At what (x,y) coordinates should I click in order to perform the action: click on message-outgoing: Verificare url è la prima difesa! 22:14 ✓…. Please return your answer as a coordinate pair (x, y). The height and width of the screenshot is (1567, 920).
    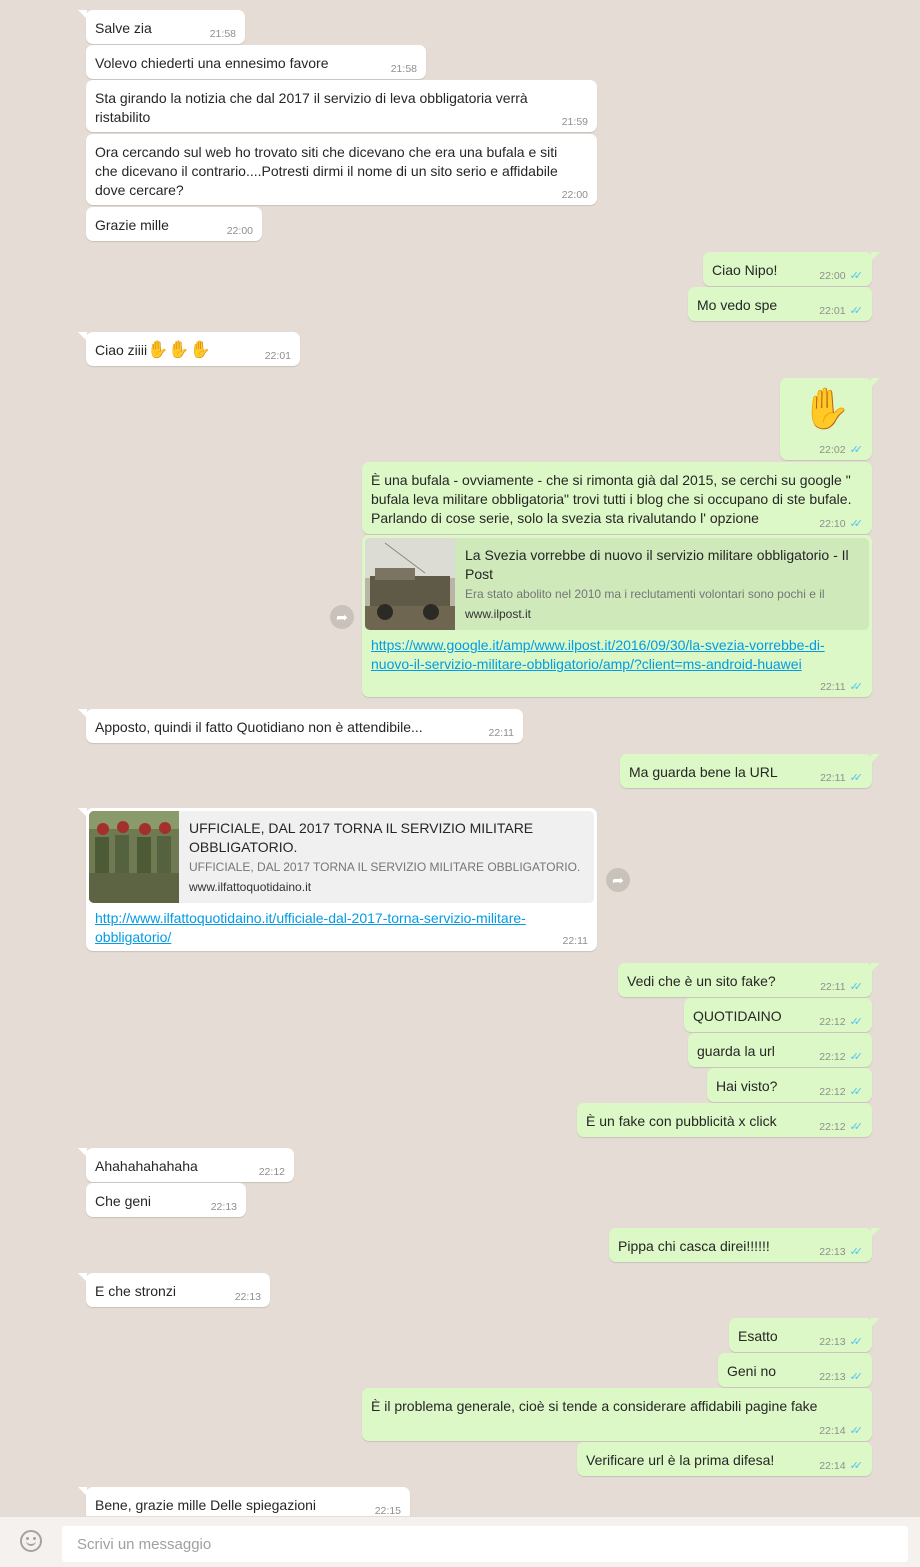
    Looking at the image, I should click on (724, 1459).